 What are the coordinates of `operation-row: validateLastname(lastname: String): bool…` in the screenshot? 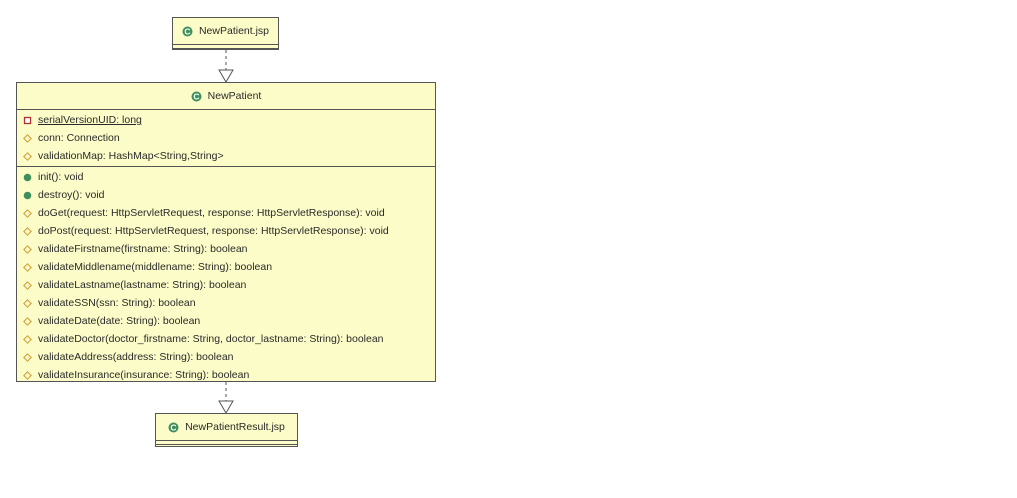 It's located at (226, 285).